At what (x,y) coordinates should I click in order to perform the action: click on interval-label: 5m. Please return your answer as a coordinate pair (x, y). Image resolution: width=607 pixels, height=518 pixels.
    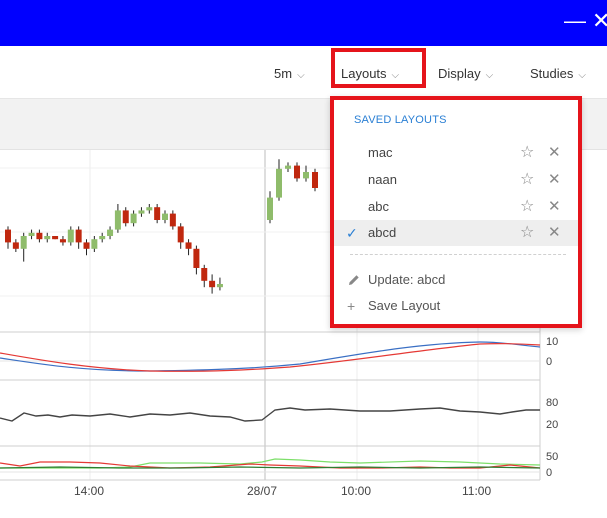
    Looking at the image, I should click on (283, 73).